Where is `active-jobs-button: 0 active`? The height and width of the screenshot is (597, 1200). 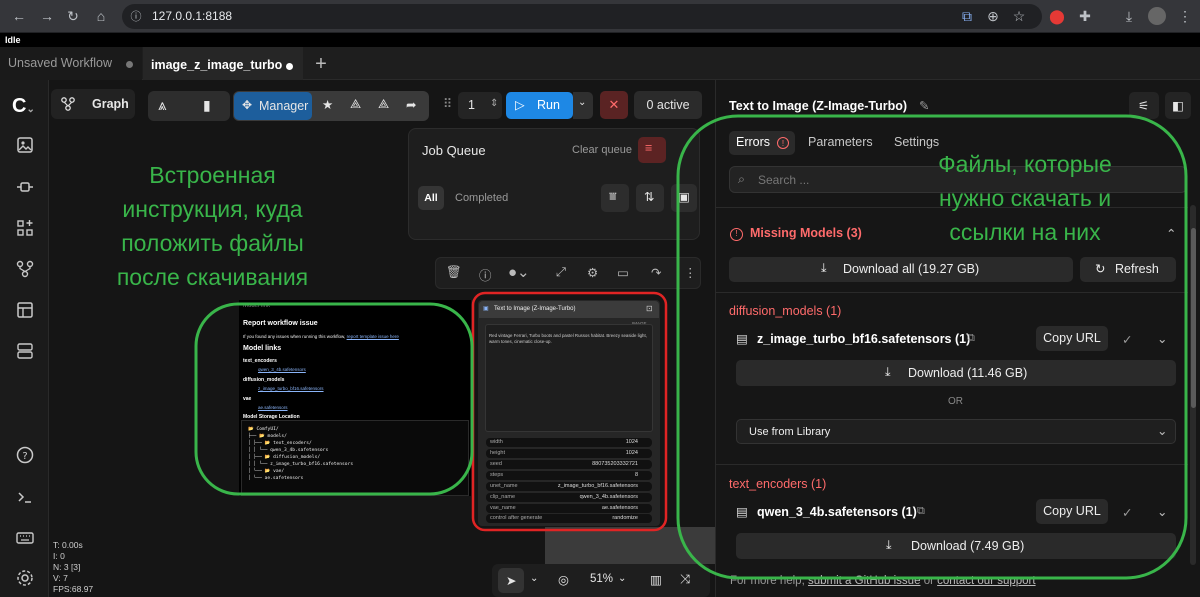
active-jobs-button: 0 active is located at coordinates (668, 105).